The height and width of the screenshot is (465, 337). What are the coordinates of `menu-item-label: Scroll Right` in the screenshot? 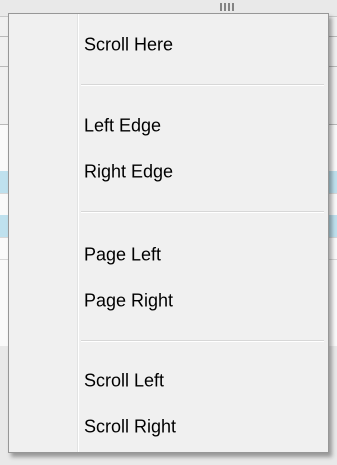 It's located at (130, 426).